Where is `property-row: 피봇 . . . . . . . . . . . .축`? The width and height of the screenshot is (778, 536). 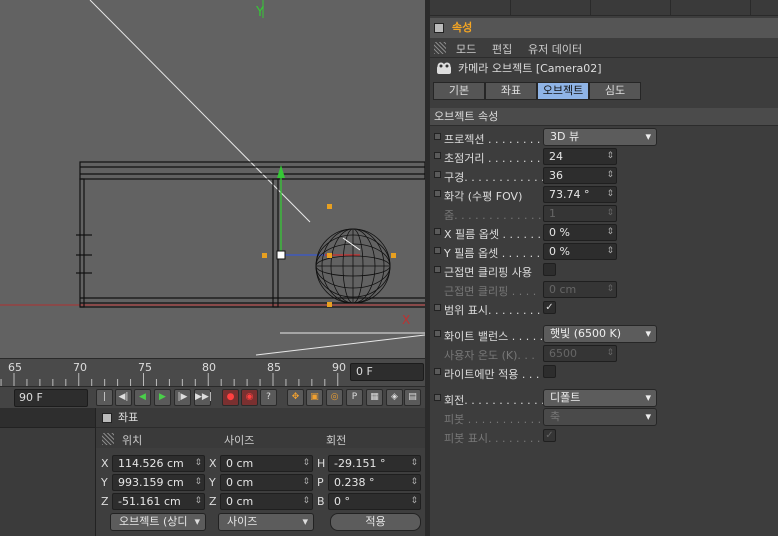 property-row: 피봇 . . . . . . . . . . . .축 is located at coordinates (604, 417).